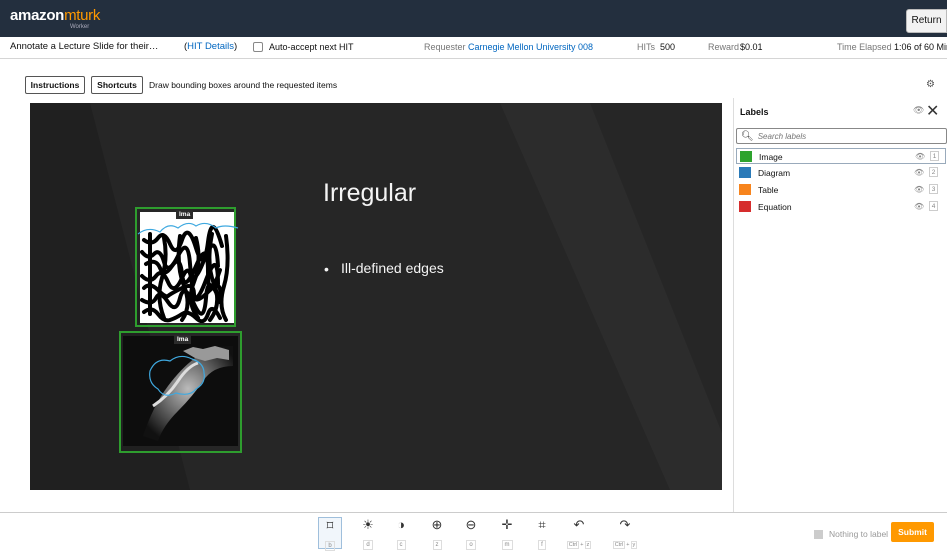 The image size is (947, 552). What do you see at coordinates (932, 111) in the screenshot?
I see `close-icon: ✕` at bounding box center [932, 111].